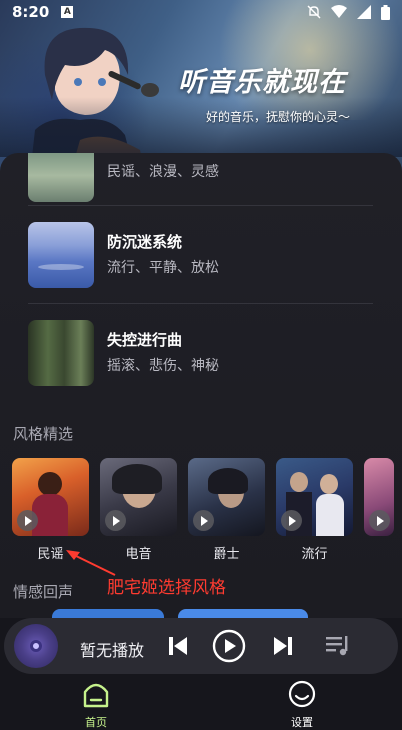 Image resolution: width=402 pixels, height=730 pixels. I want to click on section-title-emotions: 情感回声, so click(43, 592).